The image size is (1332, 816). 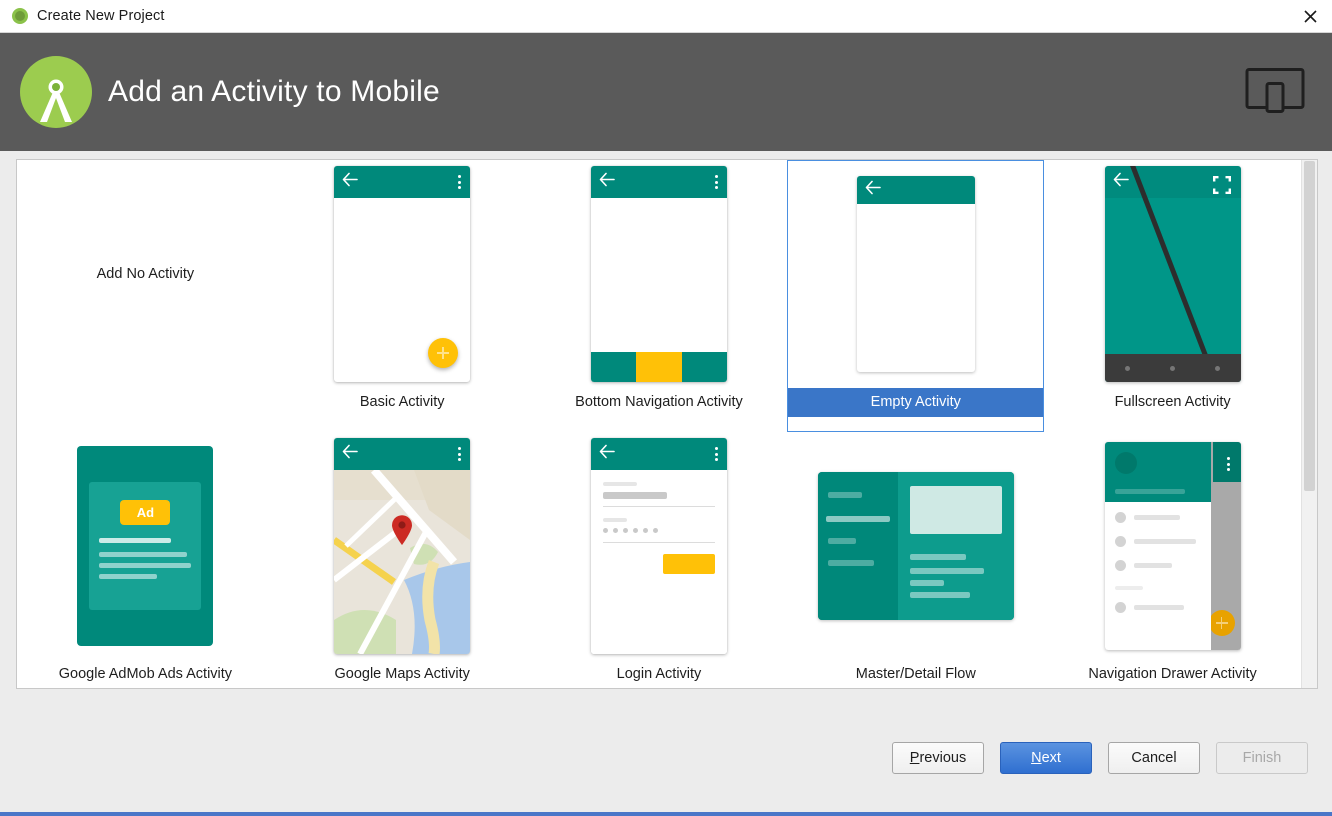 I want to click on activity-card-label: Login Activity, so click(x=659, y=674).